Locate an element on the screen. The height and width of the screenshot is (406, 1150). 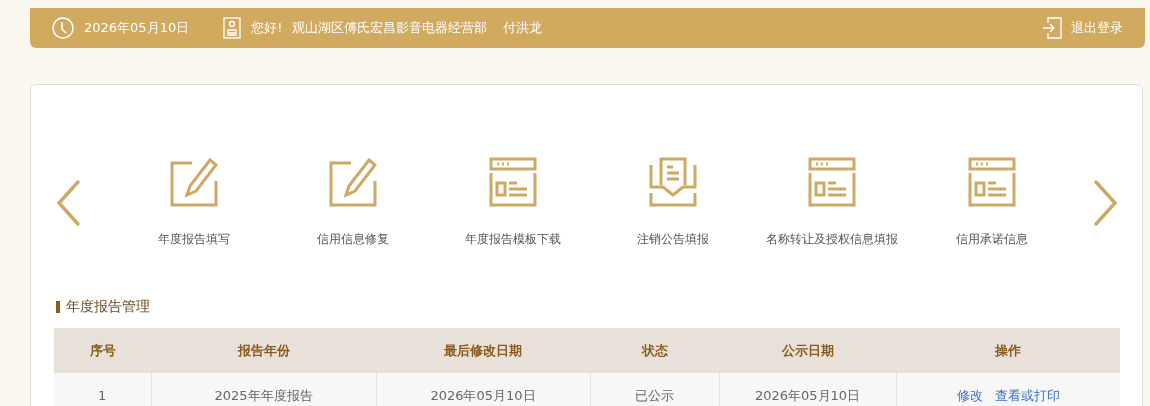
menu-item: 年度报告填写 is located at coordinates (194, 202).